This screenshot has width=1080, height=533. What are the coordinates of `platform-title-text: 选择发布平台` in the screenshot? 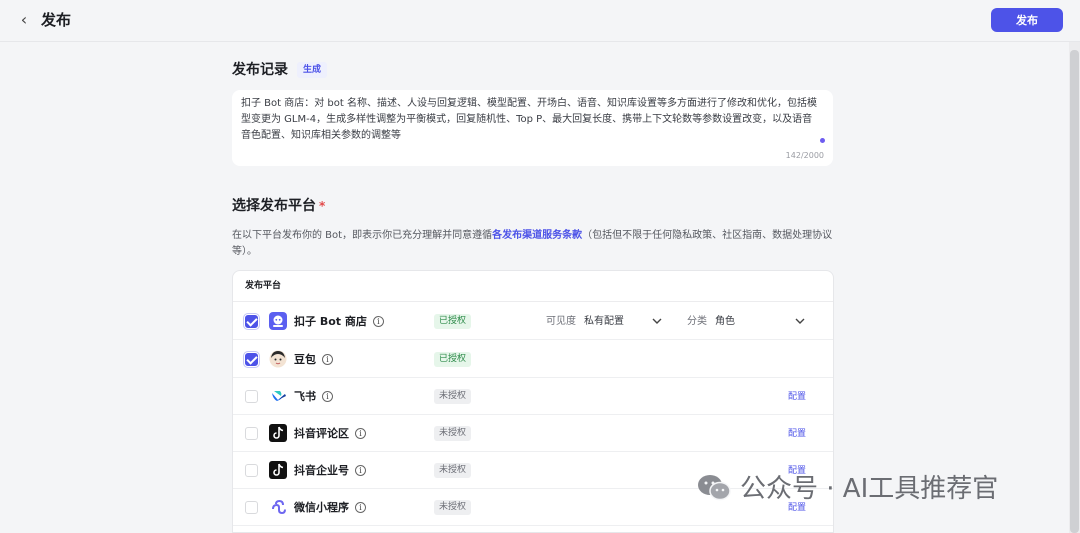 It's located at (274, 206).